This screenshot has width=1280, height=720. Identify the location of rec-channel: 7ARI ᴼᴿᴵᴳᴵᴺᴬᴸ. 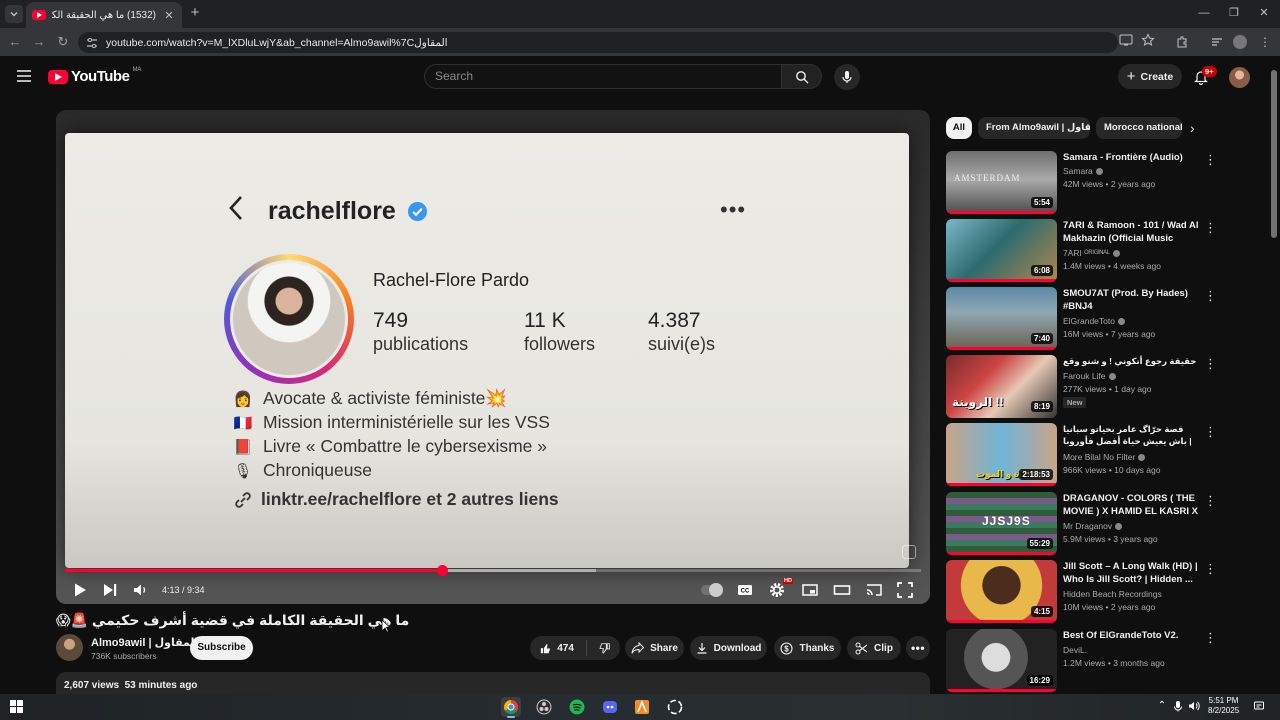
(1091, 253).